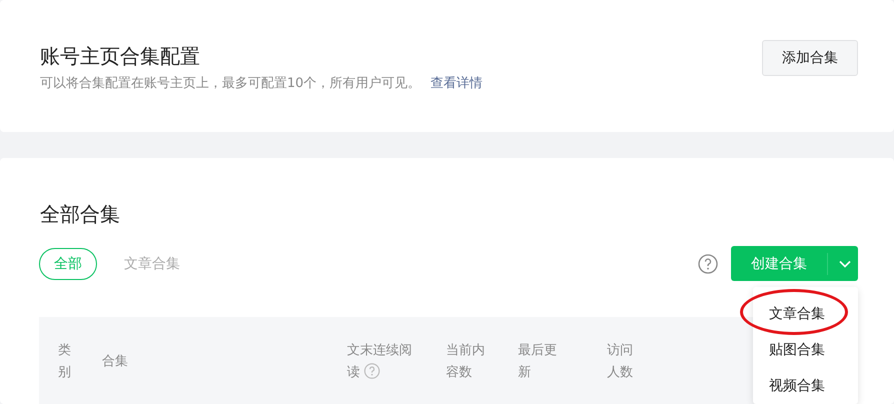 This screenshot has height=404, width=894. Describe the element at coordinates (538, 362) in the screenshot. I see `column-header: 最后更新` at that location.